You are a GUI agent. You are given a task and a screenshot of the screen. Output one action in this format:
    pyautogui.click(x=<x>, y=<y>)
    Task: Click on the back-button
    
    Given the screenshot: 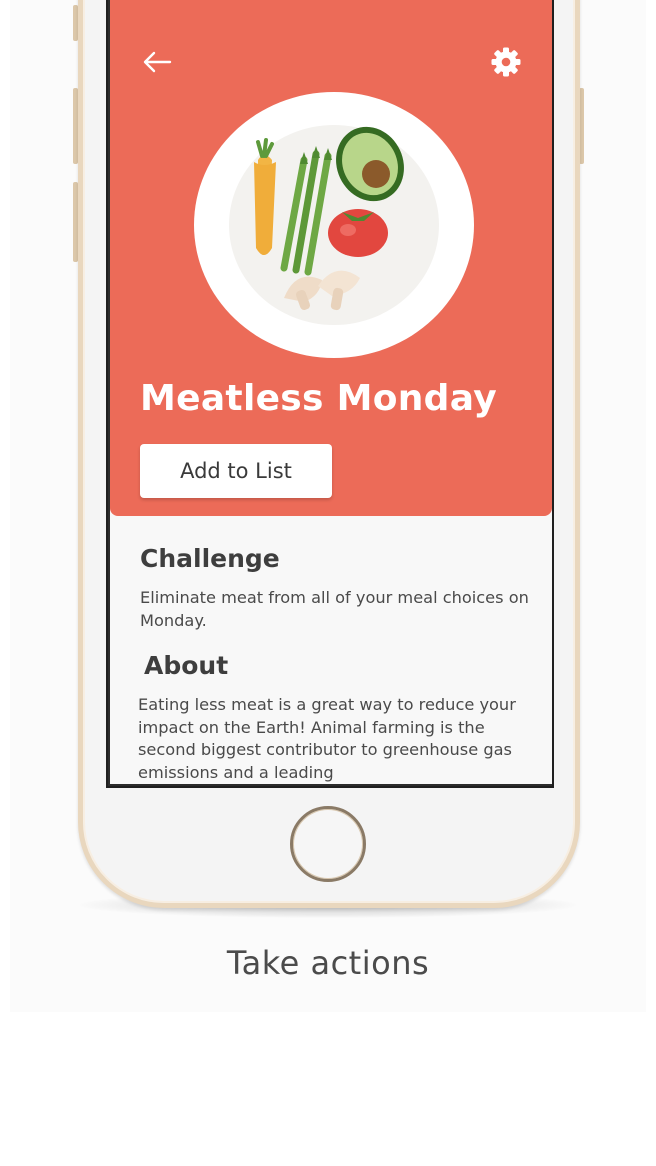 What is the action you would take?
    pyautogui.click(x=157, y=62)
    